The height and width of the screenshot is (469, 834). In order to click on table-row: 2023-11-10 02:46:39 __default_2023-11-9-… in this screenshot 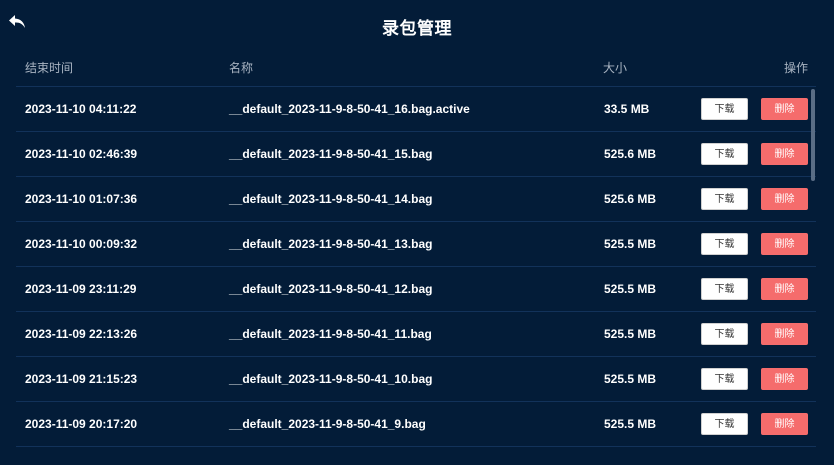, I will do `click(416, 154)`.